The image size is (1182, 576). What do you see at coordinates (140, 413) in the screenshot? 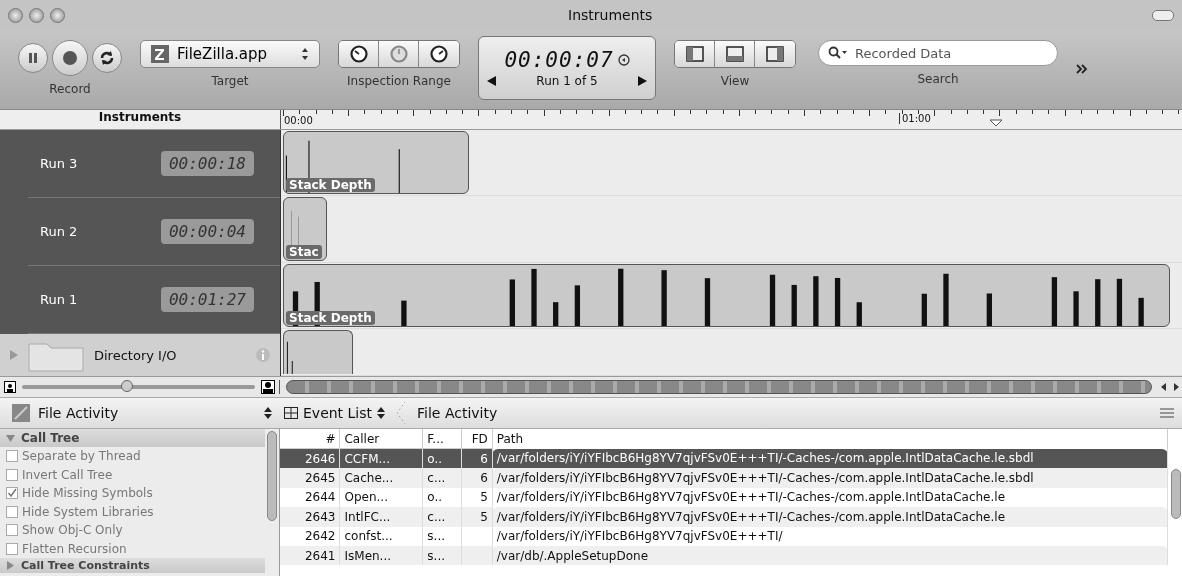
I see `instrument-selector: File Activity` at bounding box center [140, 413].